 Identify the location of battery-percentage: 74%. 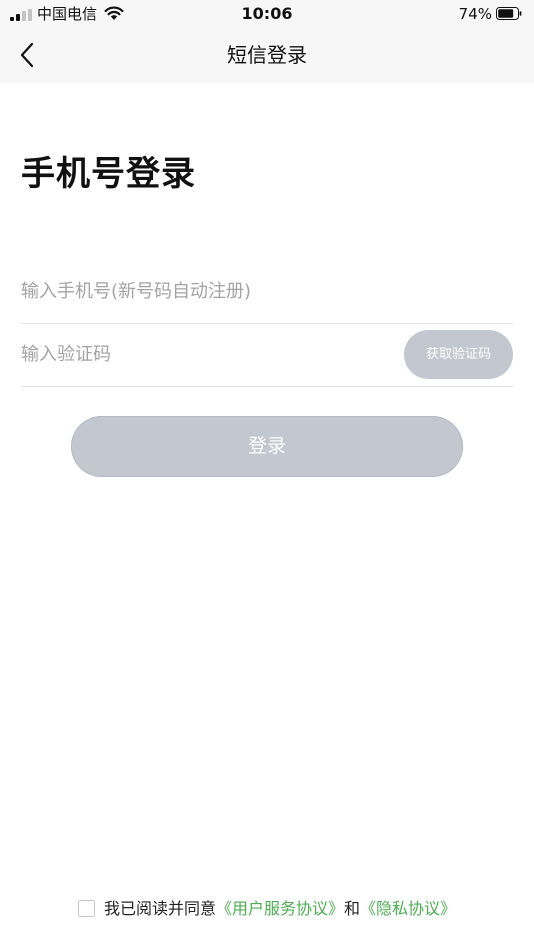
(475, 14).